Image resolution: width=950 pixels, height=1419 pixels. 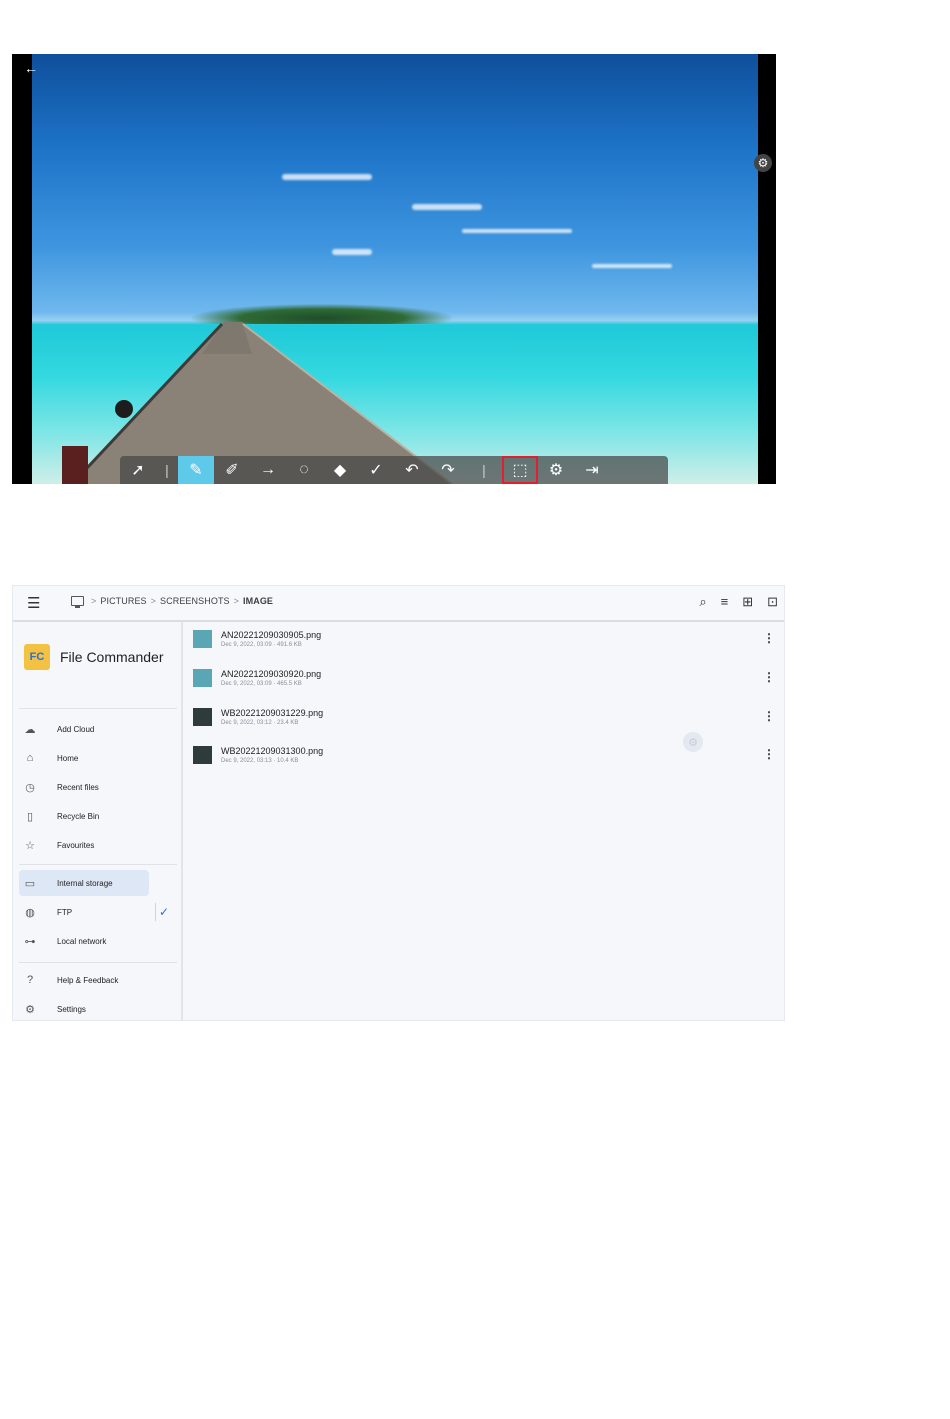 What do you see at coordinates (592, 470) in the screenshot?
I see `exit-icon: ⇥` at bounding box center [592, 470].